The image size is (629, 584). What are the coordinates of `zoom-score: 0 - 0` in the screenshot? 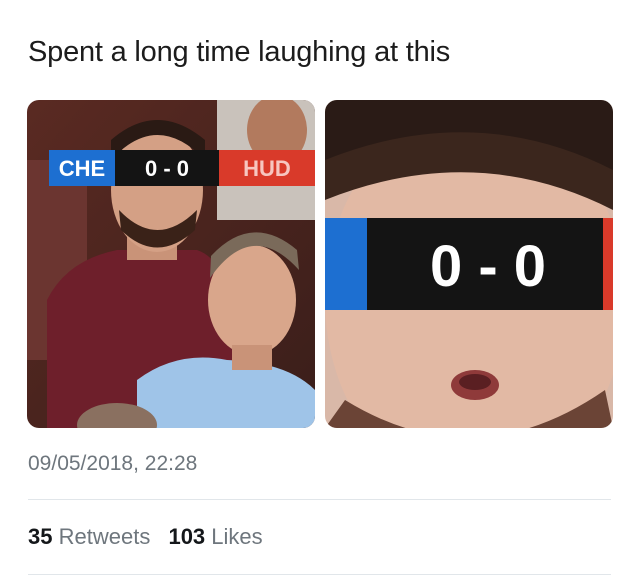 It's located at (488, 266).